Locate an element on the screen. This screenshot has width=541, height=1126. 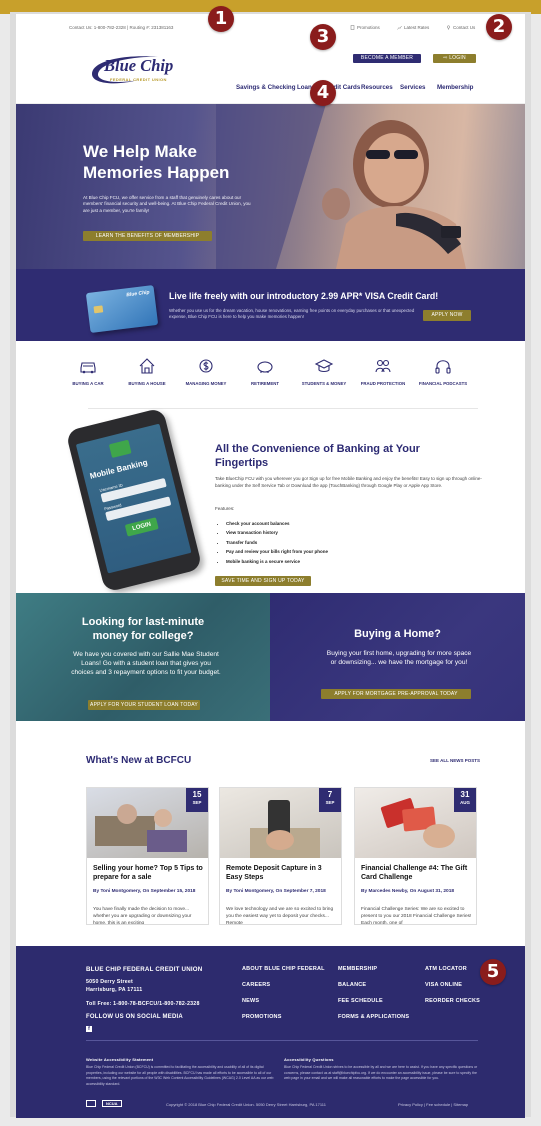
footer-link: PROMOTIONS is located at coordinates (262, 1017).